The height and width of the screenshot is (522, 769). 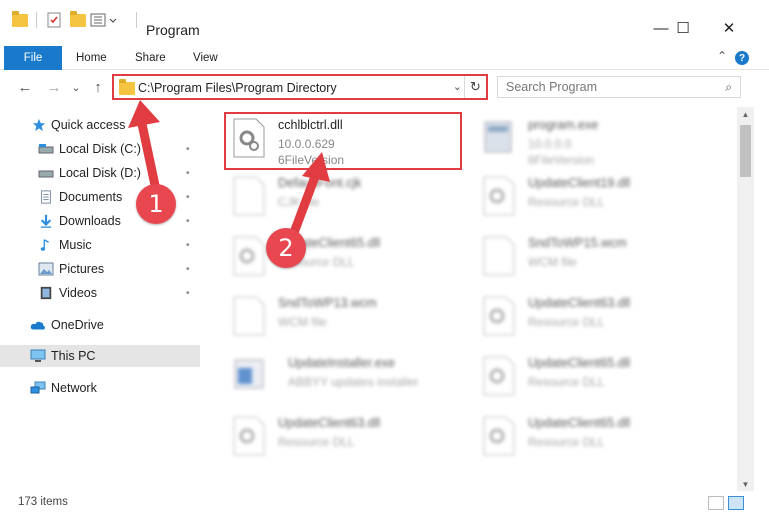 I want to click on sidebar-item-local-disk-d: Local Disk (D:) •, so click(x=100, y=173).